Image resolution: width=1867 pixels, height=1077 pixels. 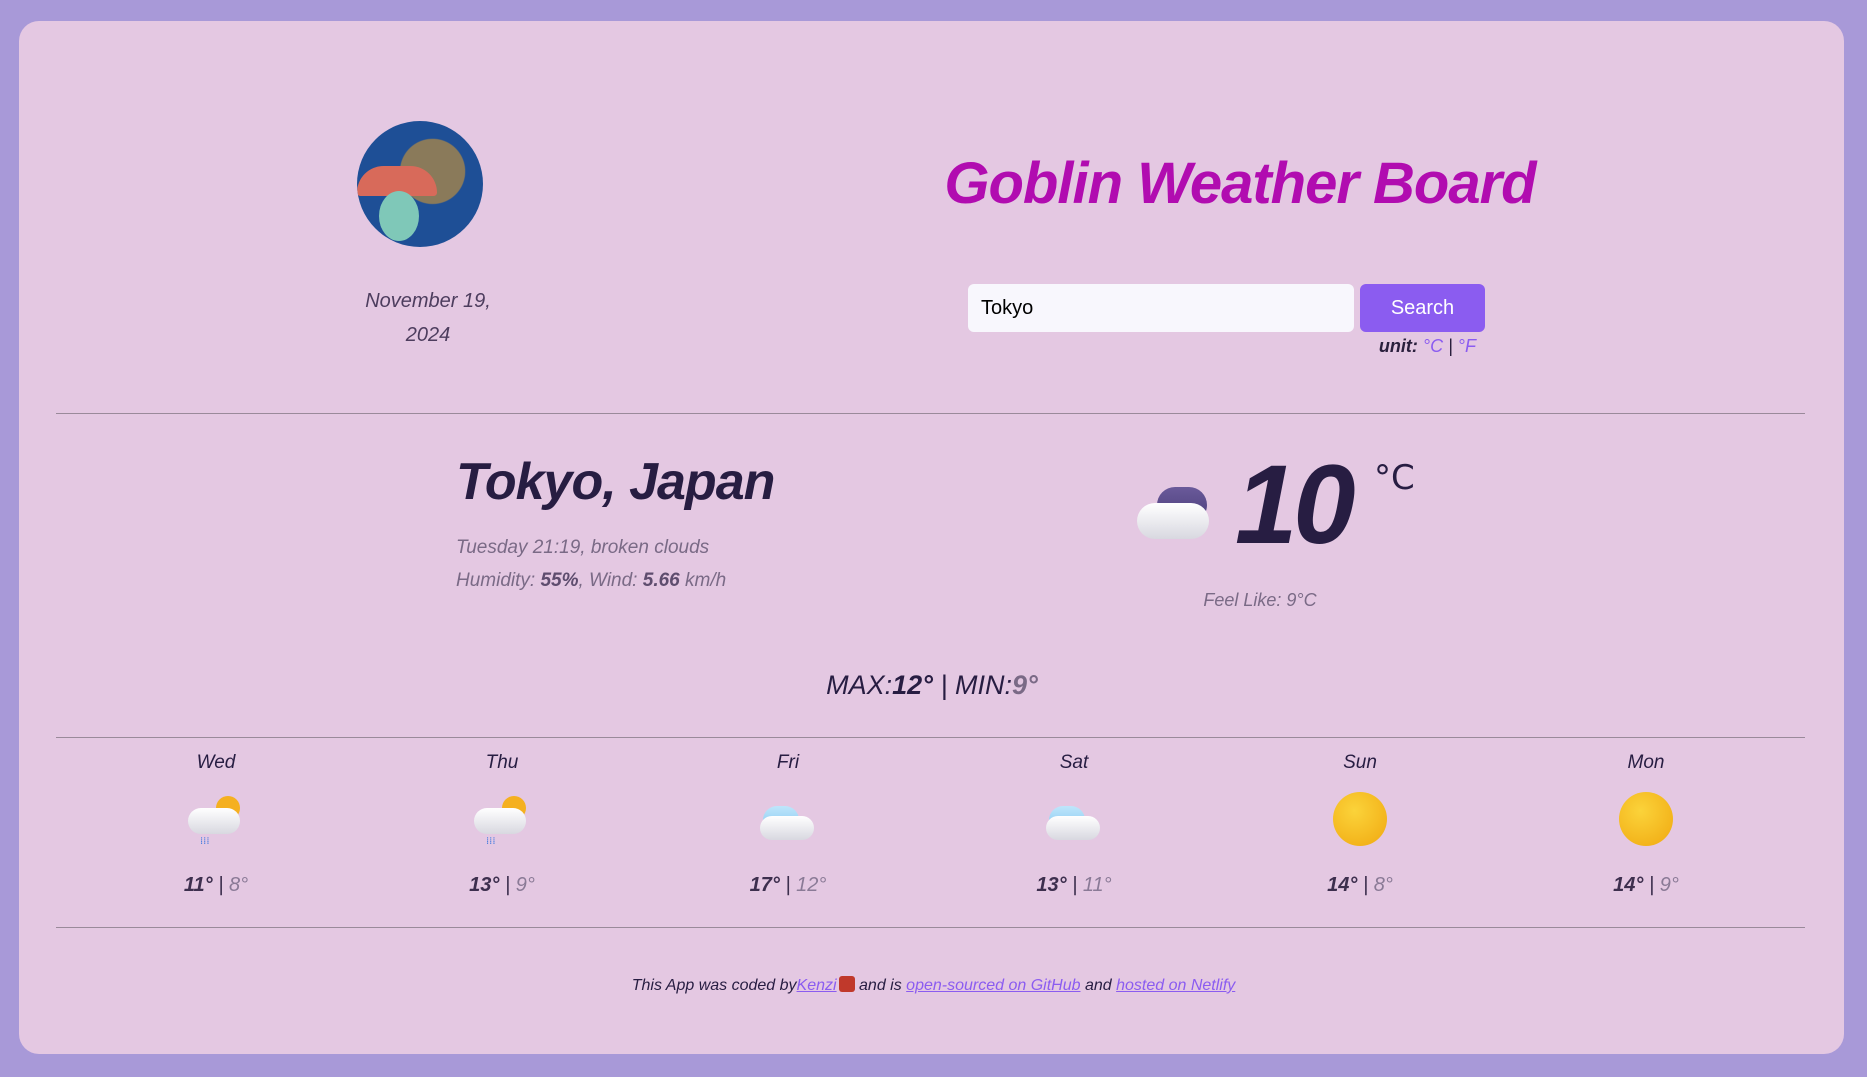 What do you see at coordinates (428, 301) in the screenshot?
I see `date-line: November 19,` at bounding box center [428, 301].